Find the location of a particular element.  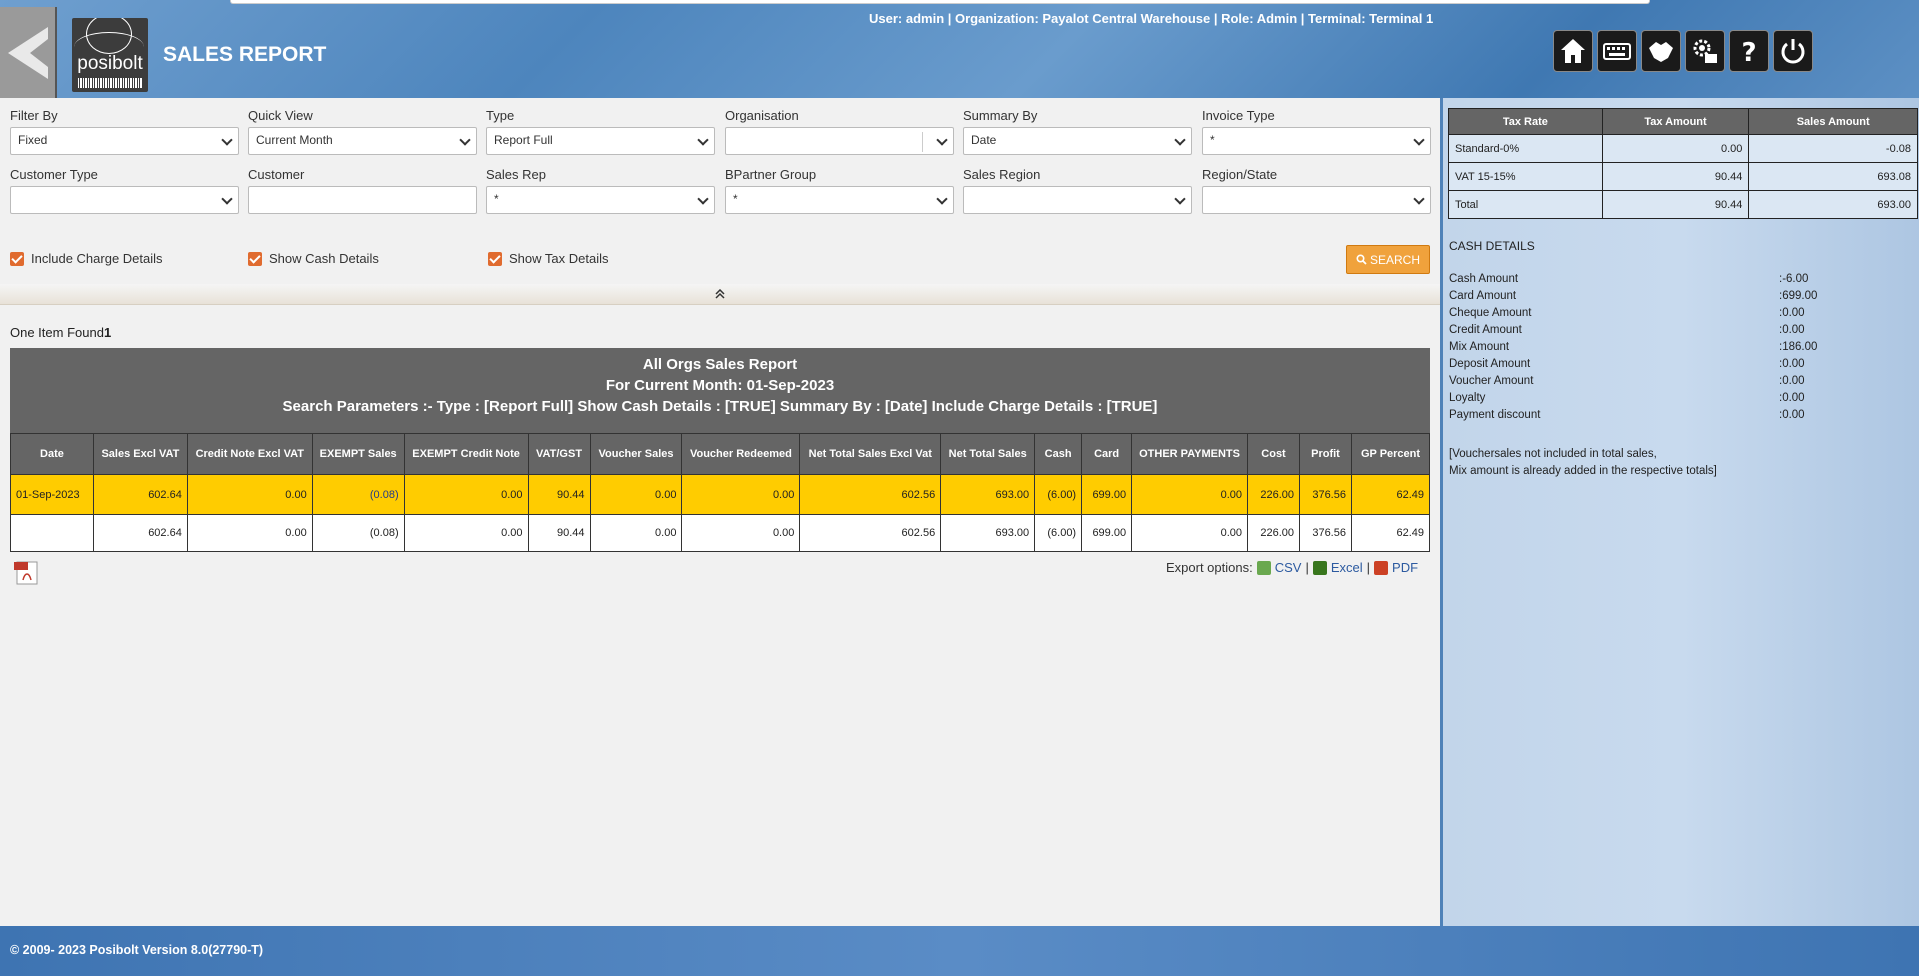

col-header: GP Percent is located at coordinates (1390, 454).